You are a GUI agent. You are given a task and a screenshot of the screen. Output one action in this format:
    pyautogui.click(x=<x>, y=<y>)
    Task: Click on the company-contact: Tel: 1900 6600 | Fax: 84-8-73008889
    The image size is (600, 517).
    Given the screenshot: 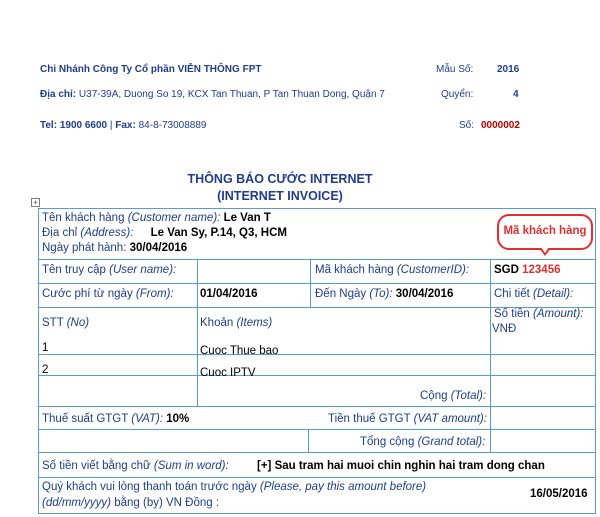 What is the action you would take?
    pyautogui.click(x=123, y=125)
    